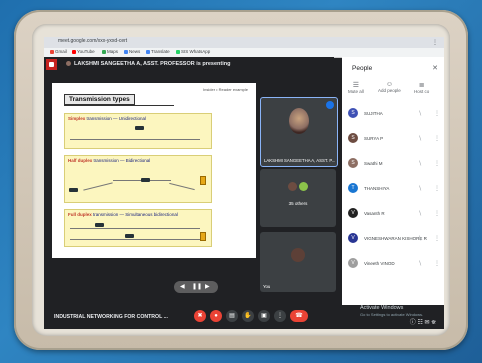  I want to click on bookmark-sis-whatsapp: SIS WhatsApp, so click(193, 51).